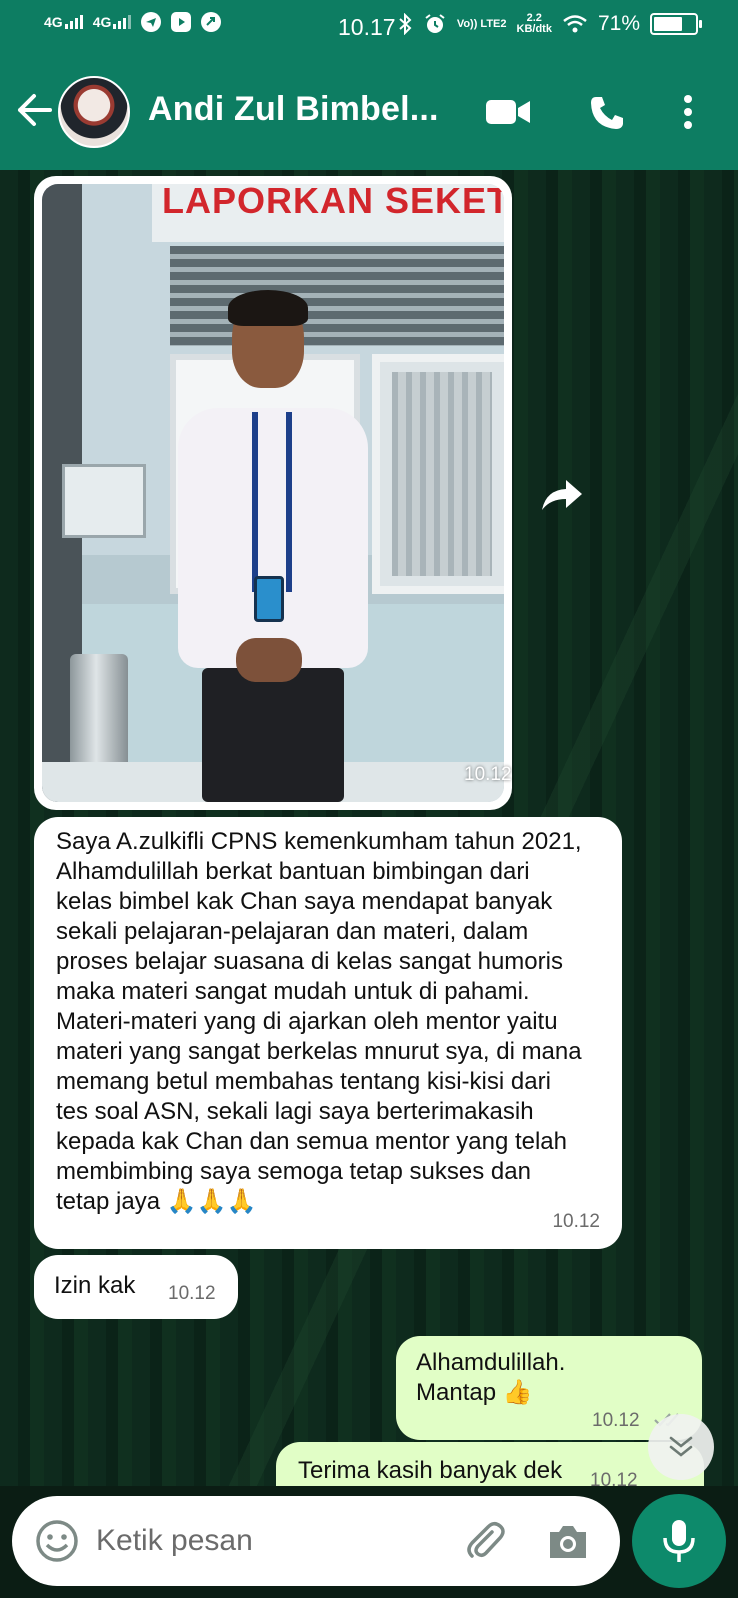 The image size is (738, 1598). I want to click on scroll-to-bottom-button, so click(681, 1447).